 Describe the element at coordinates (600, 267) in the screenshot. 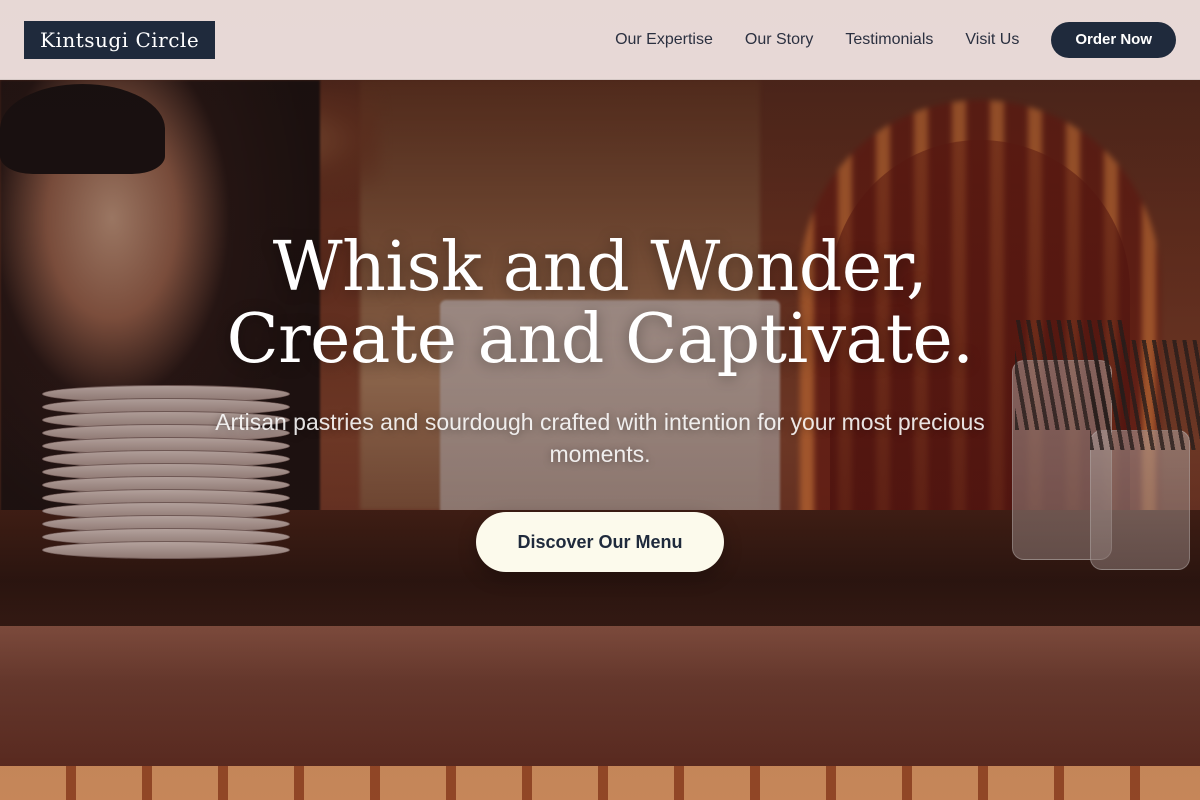

I see `hero-title-line-1: Whisk and Wonder,` at that location.